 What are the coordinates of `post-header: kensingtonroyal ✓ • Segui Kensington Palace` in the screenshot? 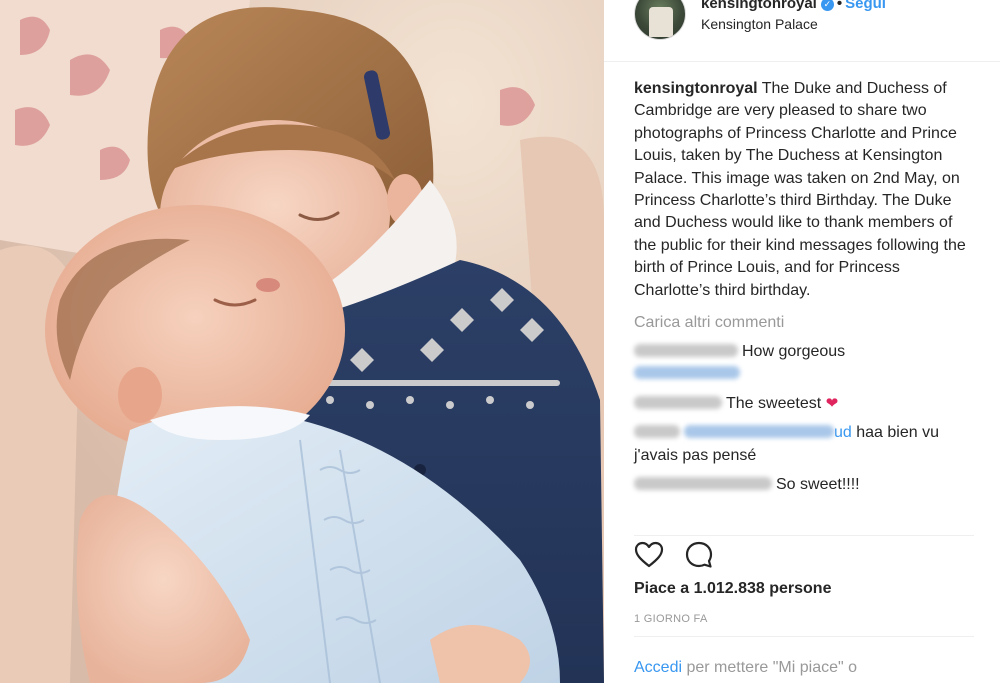 It's located at (802, 31).